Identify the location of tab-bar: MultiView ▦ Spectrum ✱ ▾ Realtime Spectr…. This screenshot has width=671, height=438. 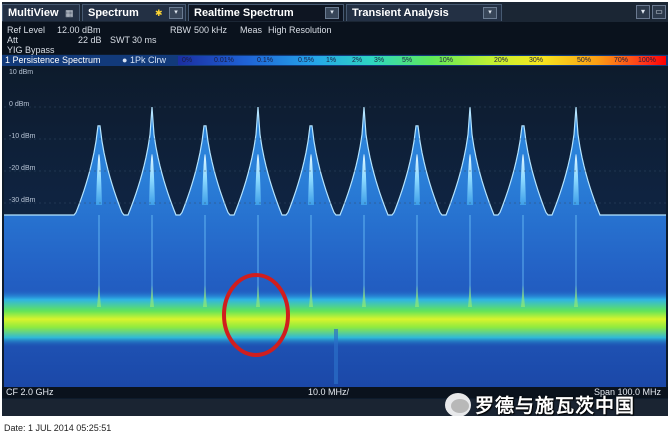
(335, 12).